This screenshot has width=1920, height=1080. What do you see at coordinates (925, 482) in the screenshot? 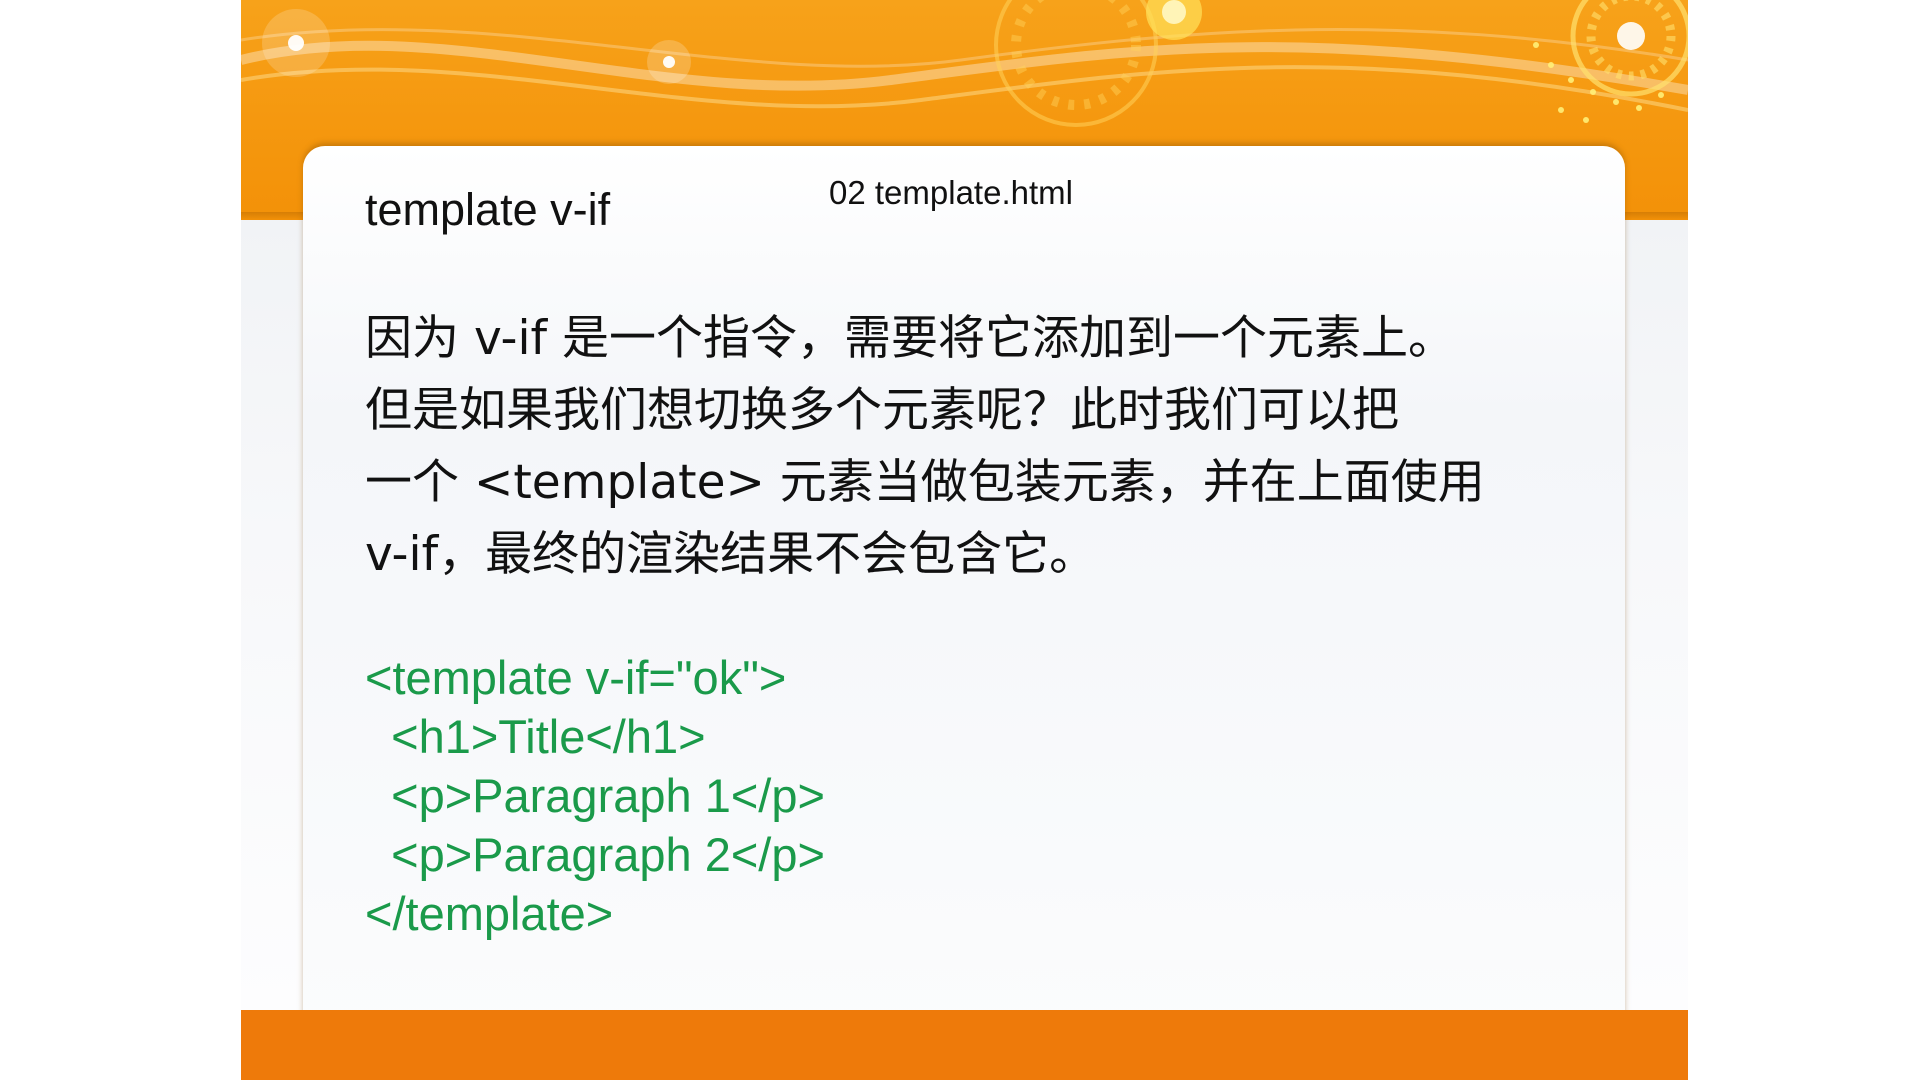
I see `body-line: 一个 <template> 元素当做包装元素，并在上面使用` at bounding box center [925, 482].